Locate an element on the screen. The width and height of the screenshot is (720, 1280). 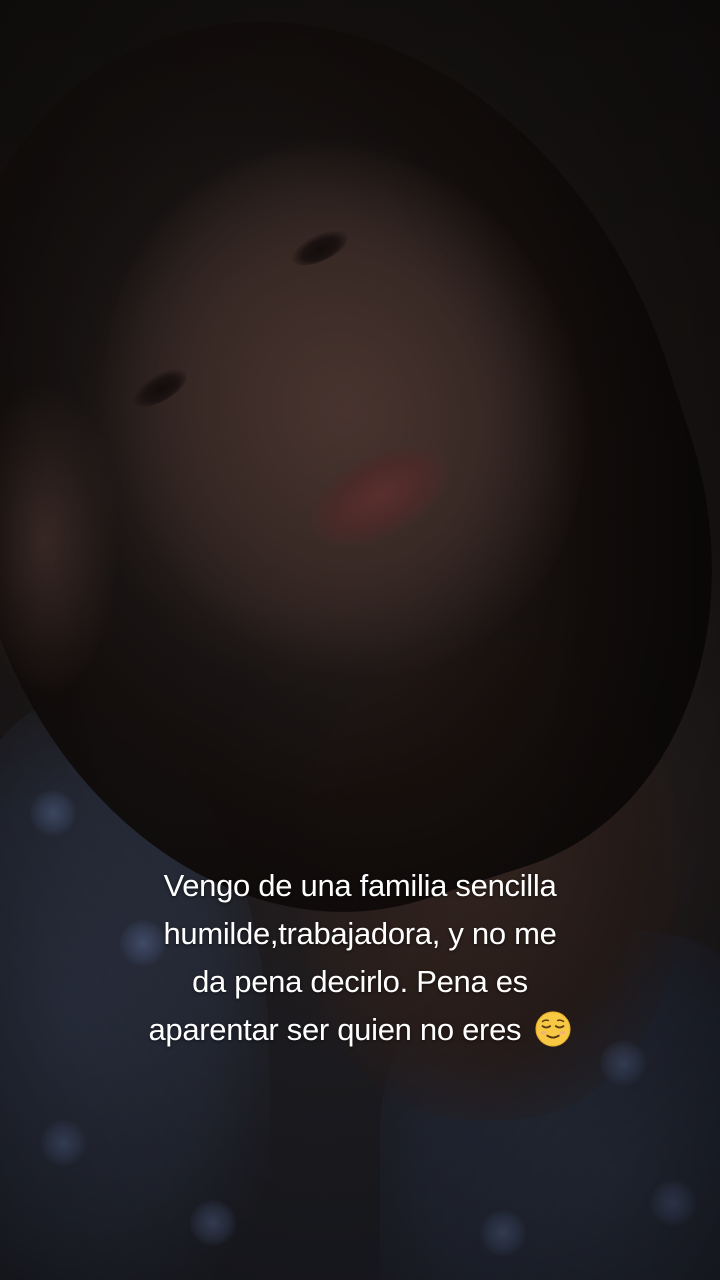
caption-line: aparentar ser quien no eres is located at coordinates (335, 1029).